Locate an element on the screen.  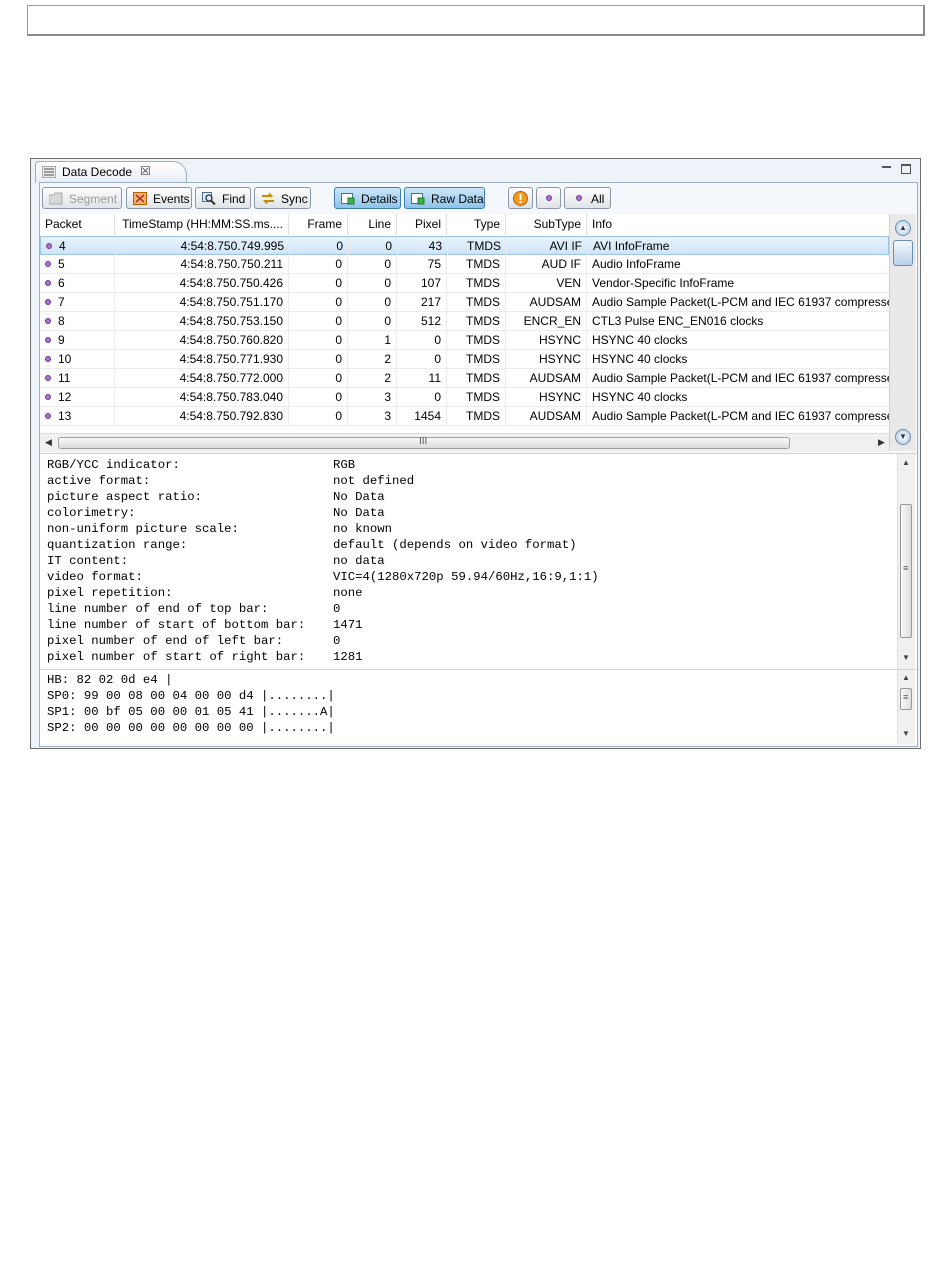
table-cell-packet: 8 is located at coordinates (77, 321).